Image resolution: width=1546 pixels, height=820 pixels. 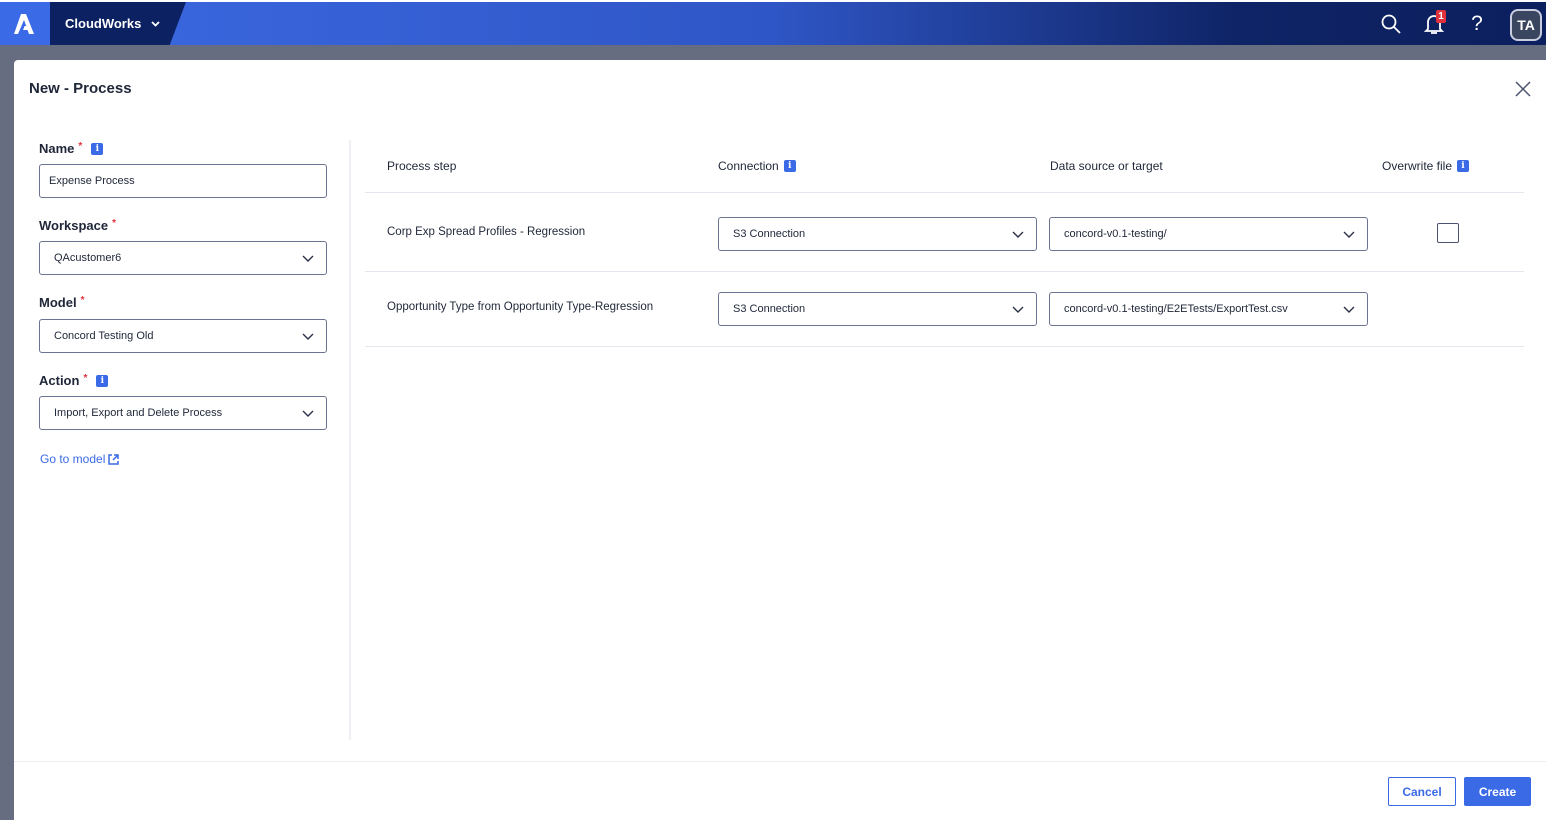 What do you see at coordinates (1391, 24) in the screenshot?
I see `search-icon` at bounding box center [1391, 24].